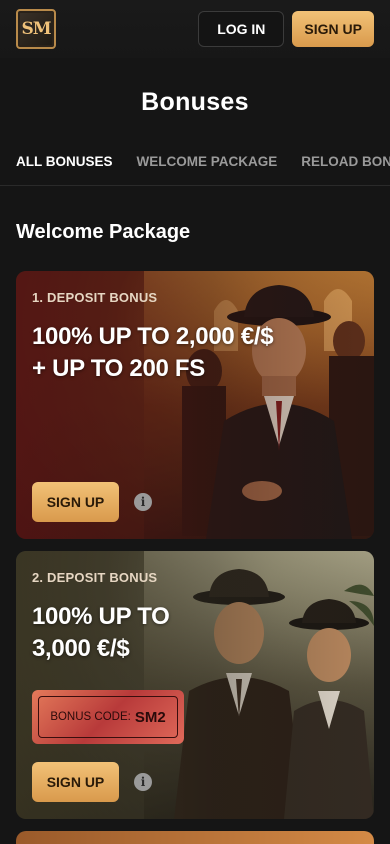 This screenshot has width=390, height=844. What do you see at coordinates (241, 29) in the screenshot?
I see `login-button: LOG IN` at bounding box center [241, 29].